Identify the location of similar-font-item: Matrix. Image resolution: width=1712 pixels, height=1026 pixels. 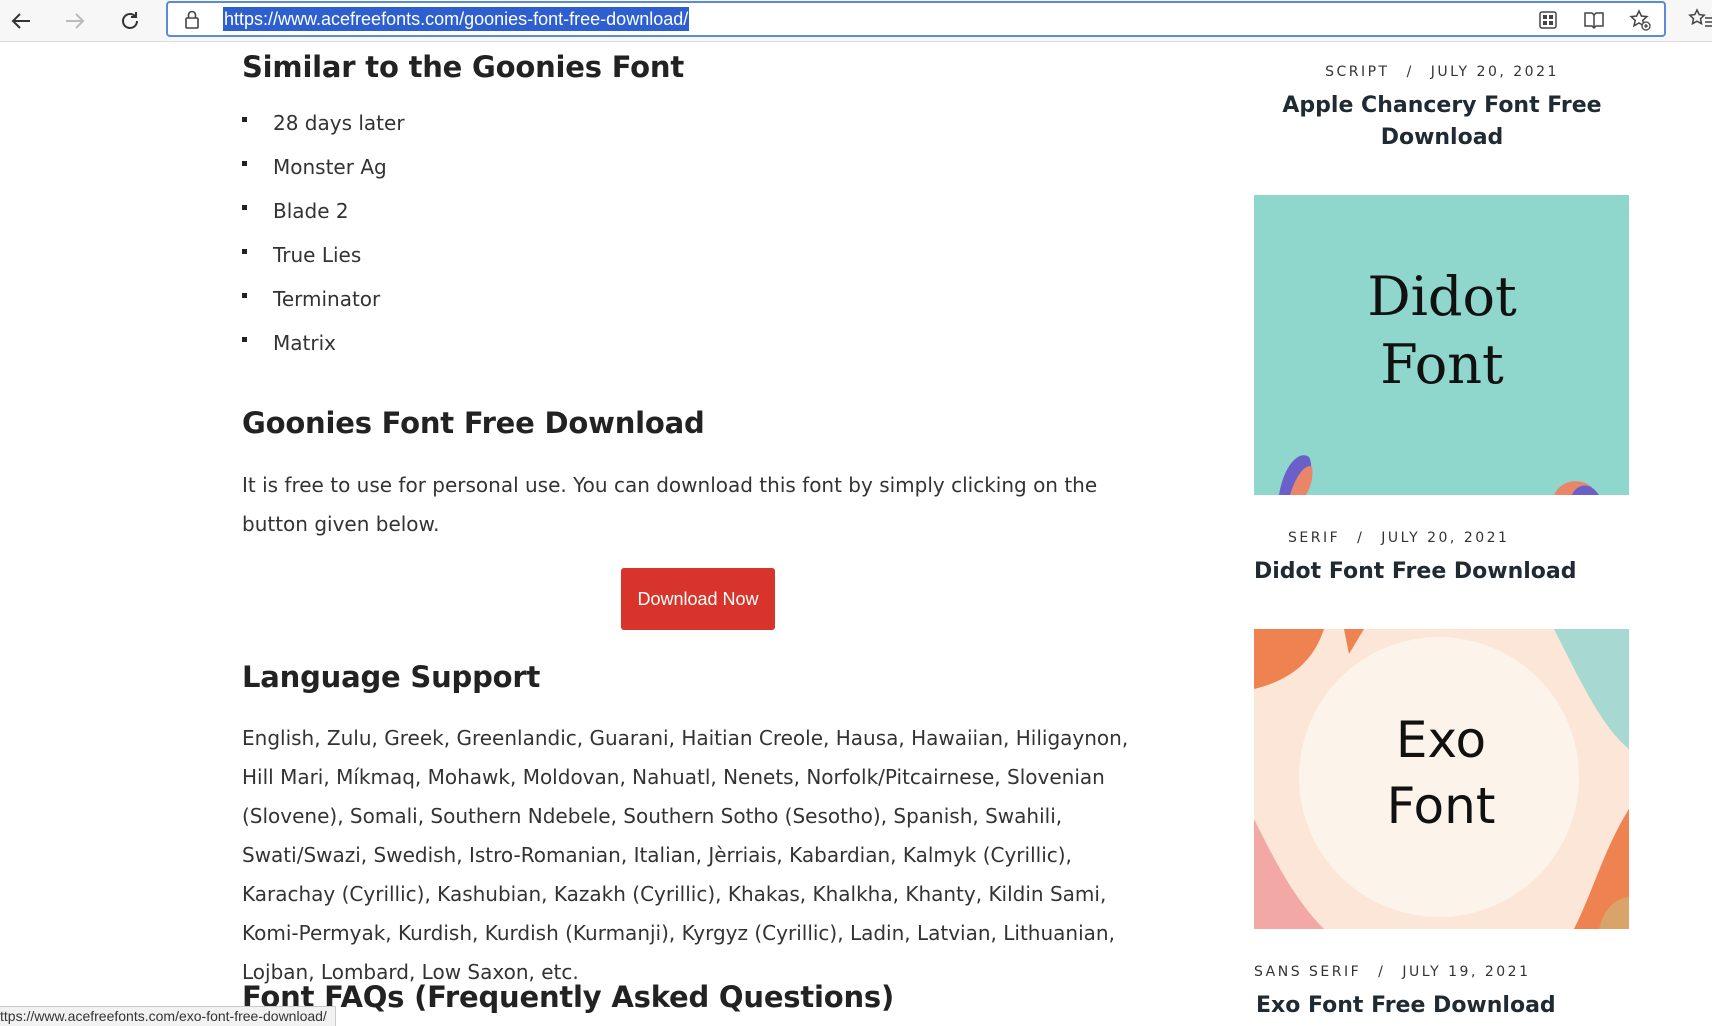
(323, 350).